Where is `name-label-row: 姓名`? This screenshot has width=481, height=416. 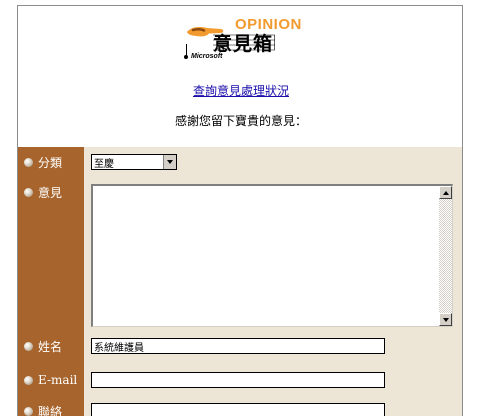 name-label-row: 姓名 is located at coordinates (43, 346).